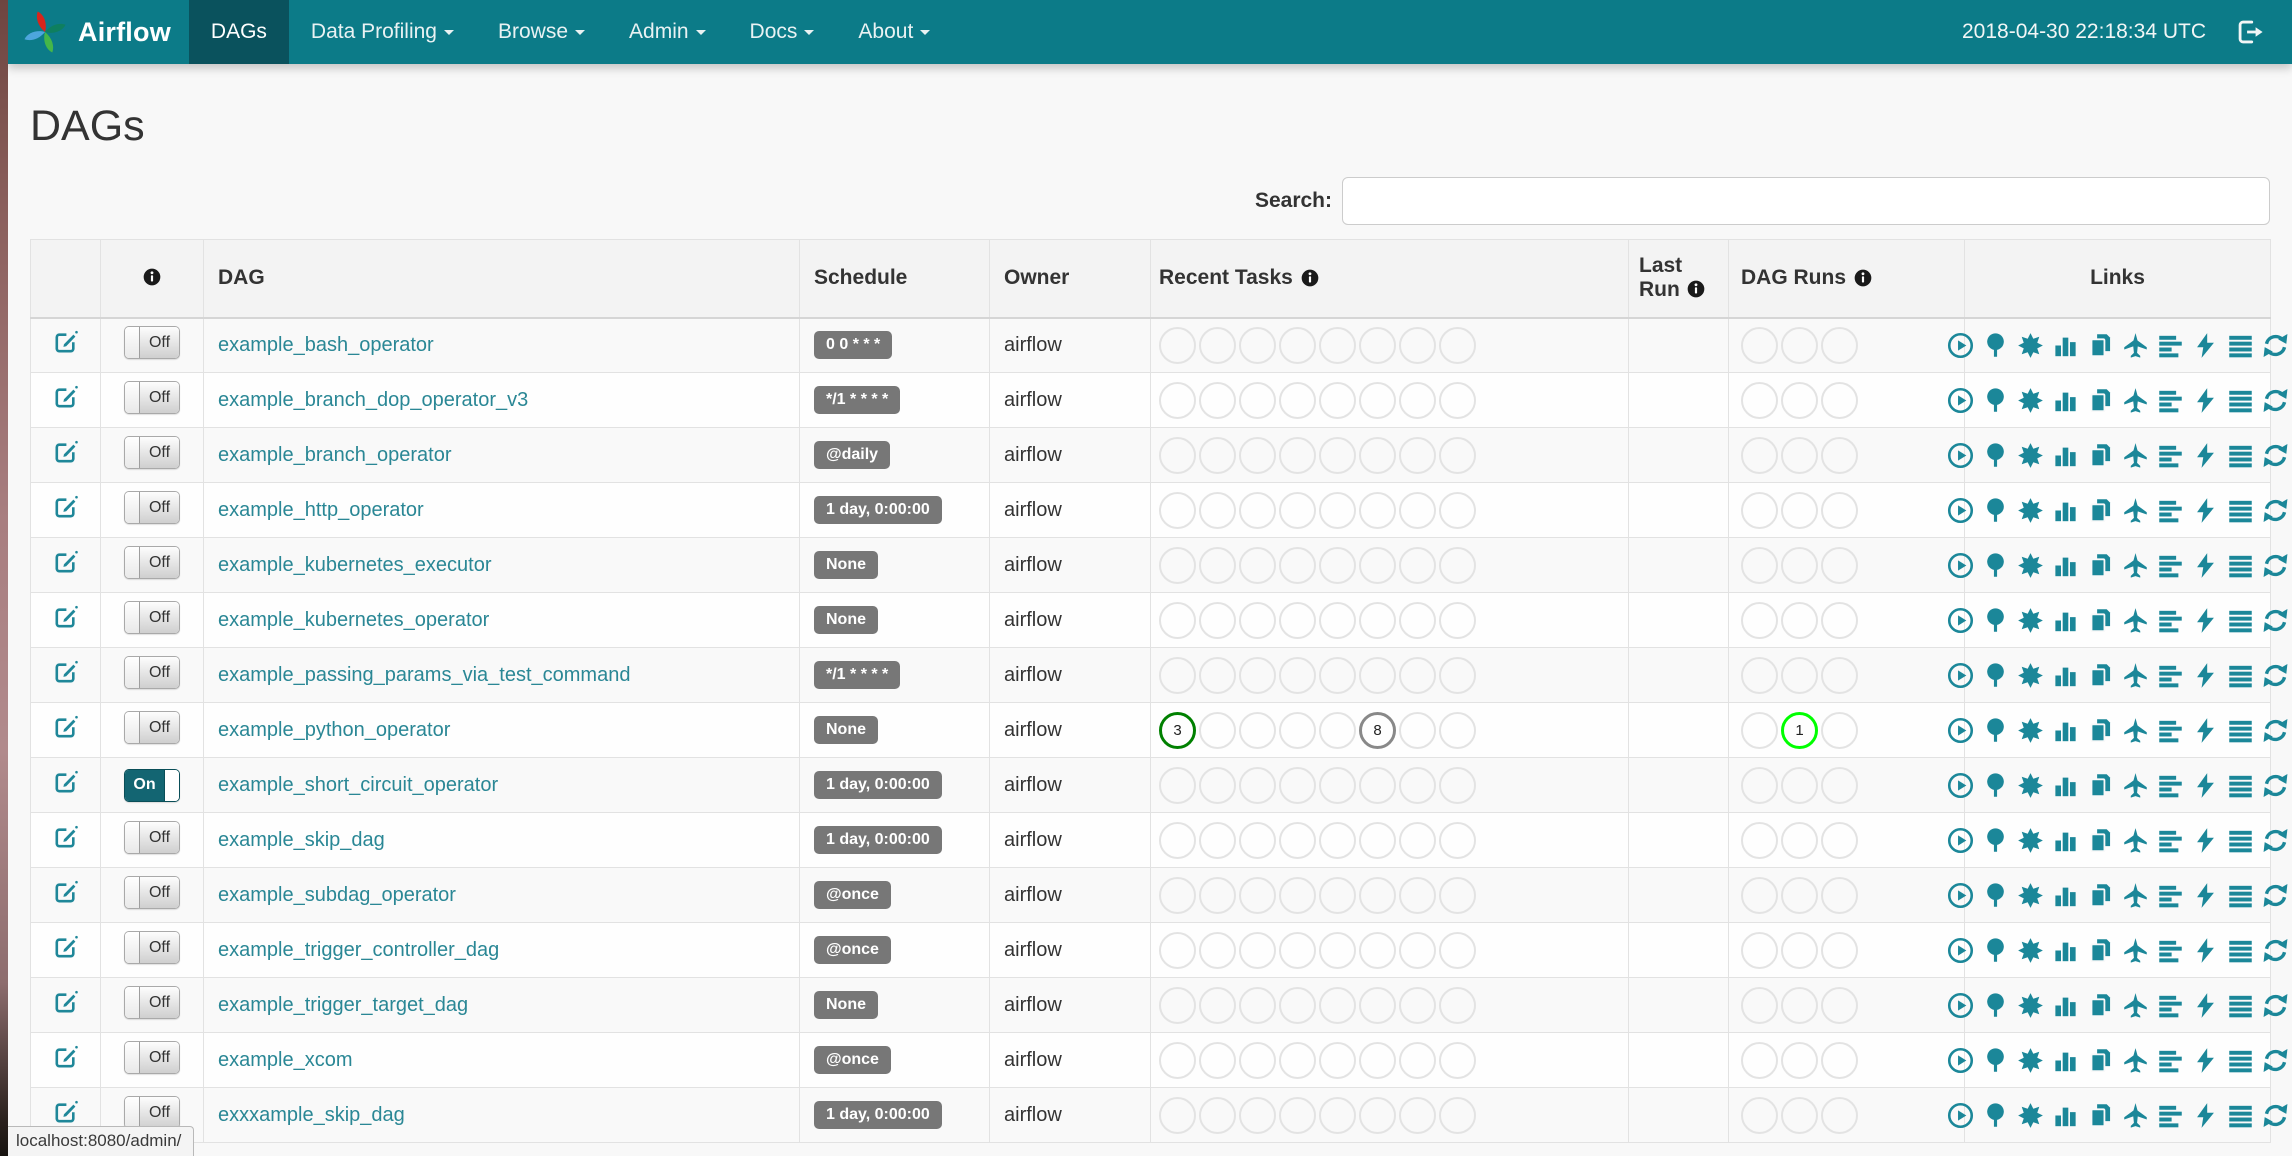 The height and width of the screenshot is (1156, 2292). Describe the element at coordinates (782, 32) in the screenshot. I see `nav-item-docs: Docs` at that location.